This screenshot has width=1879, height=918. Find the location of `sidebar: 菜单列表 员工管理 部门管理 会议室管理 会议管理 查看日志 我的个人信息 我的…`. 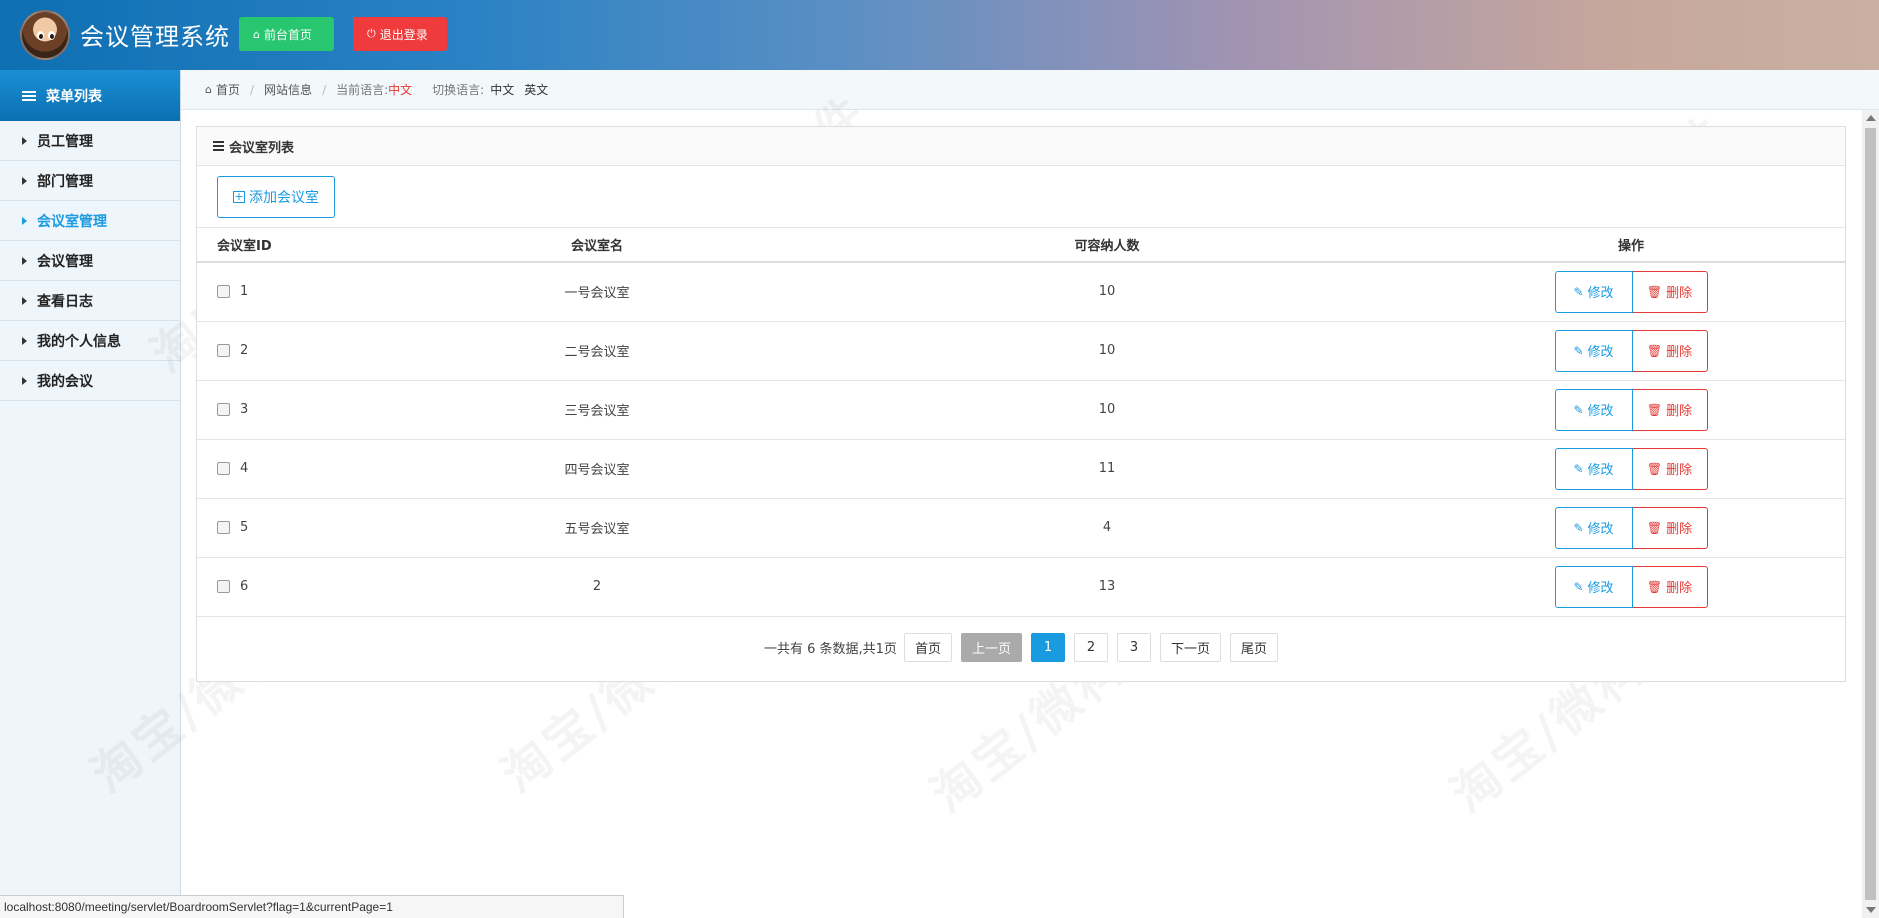

sidebar: 菜单列表 员工管理 部门管理 会议室管理 会议管理 查看日志 我的个人信息 我的… is located at coordinates (90, 494).